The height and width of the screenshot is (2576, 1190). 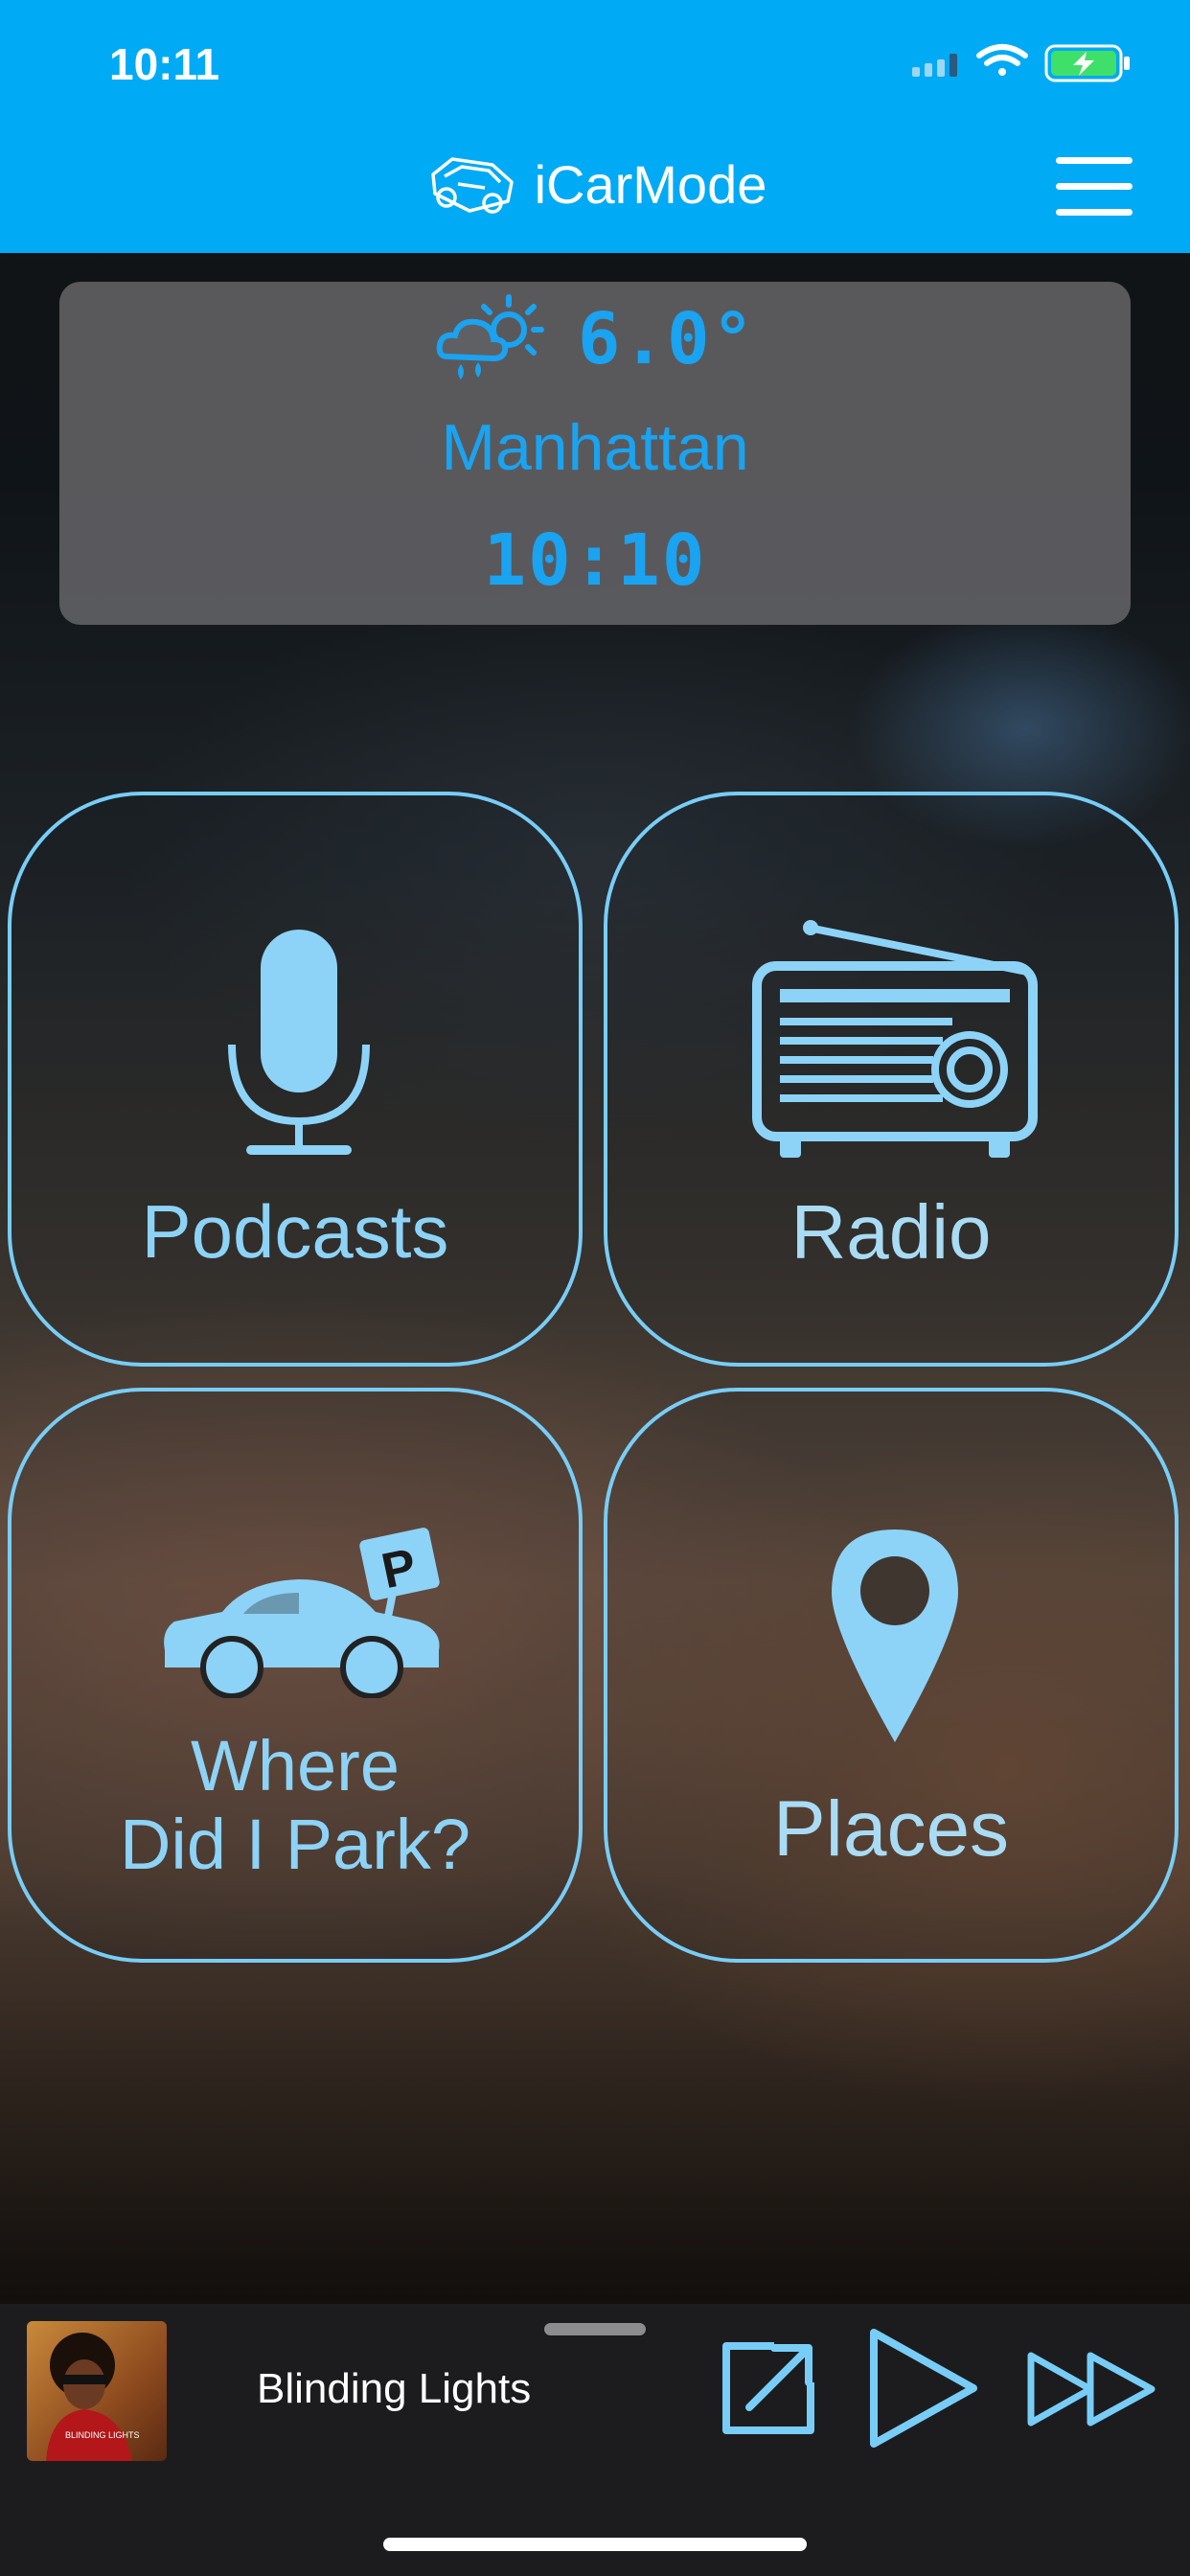 I want to click on signal-icon, so click(x=935, y=65).